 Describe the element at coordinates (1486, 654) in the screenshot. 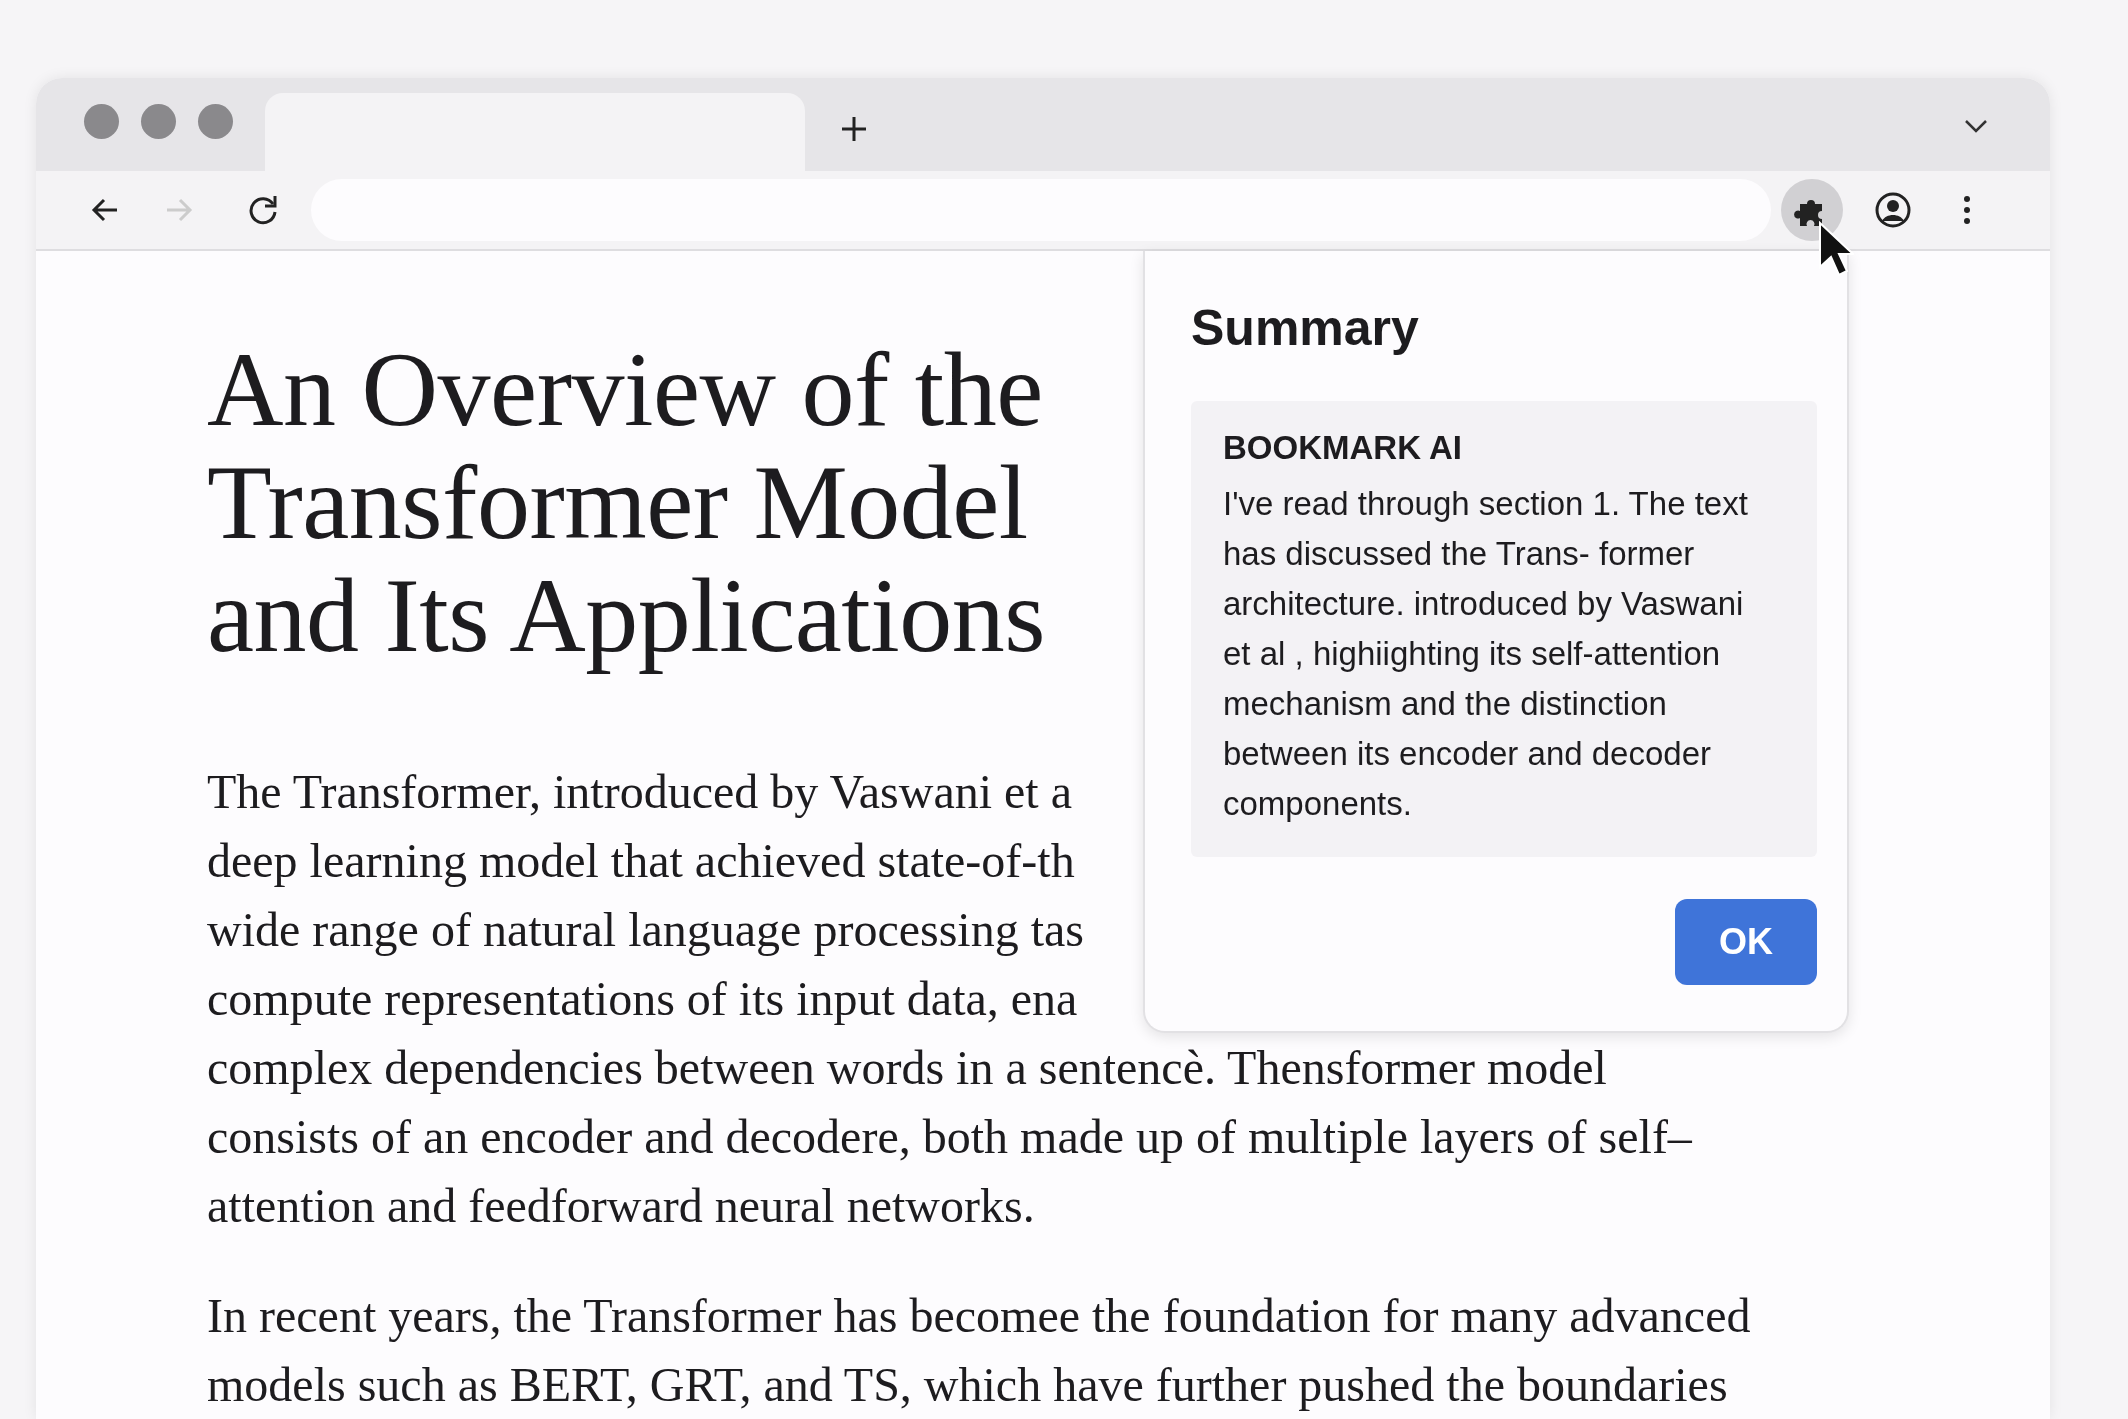

I see `summary-text: I've read through section 1. The text has discussed the Trans- former architecture. introduced by Vaswani et al , highiighting its self-attention mechanism and the distinction between its encoder and decoder components.` at that location.